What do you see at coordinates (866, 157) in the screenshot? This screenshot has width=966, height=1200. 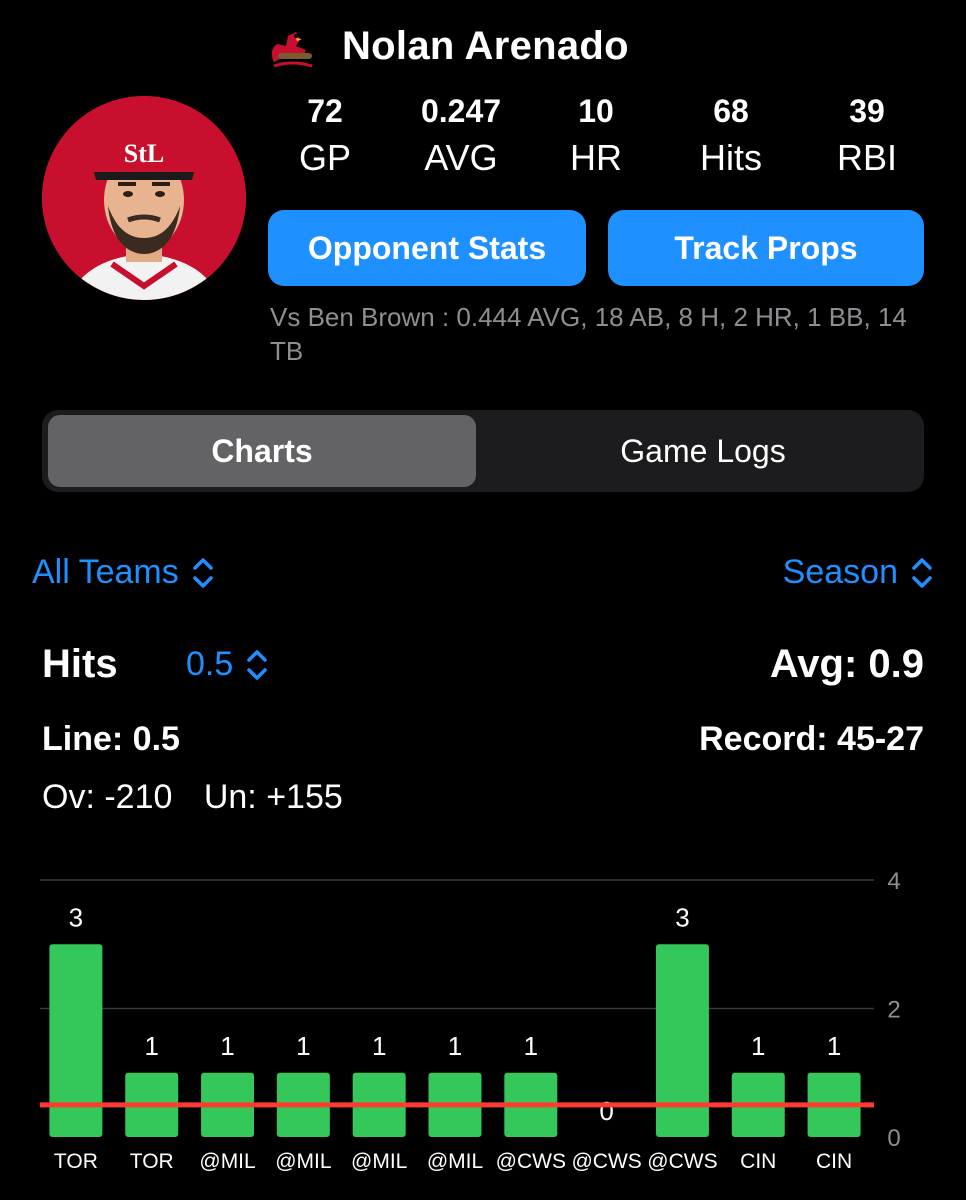 I see `stat-label: RBI` at bounding box center [866, 157].